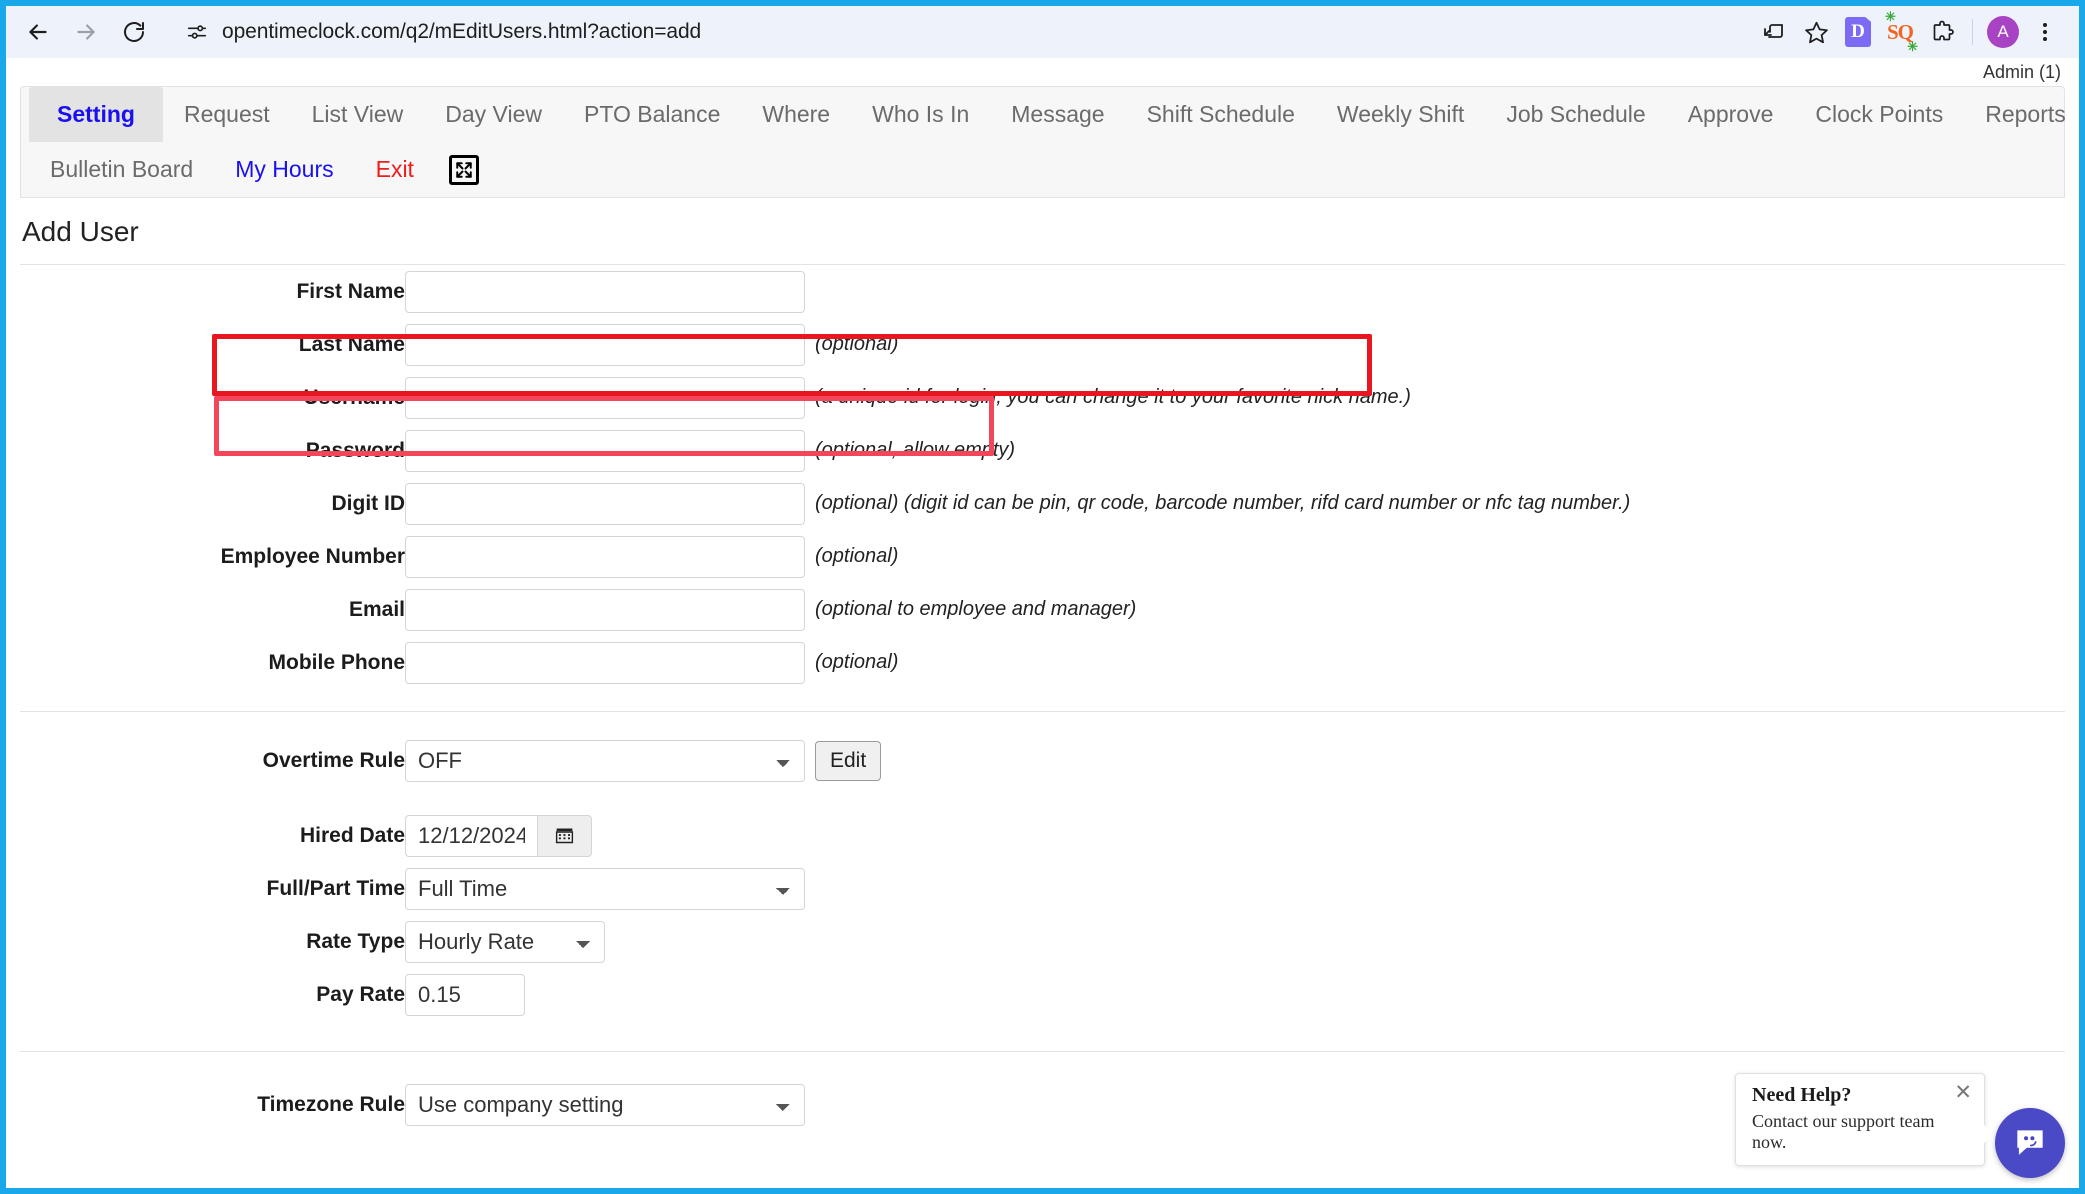 Image resolution: width=2085 pixels, height=1194 pixels. What do you see at coordinates (564, 835) in the screenshot?
I see `calendar-icon` at bounding box center [564, 835].